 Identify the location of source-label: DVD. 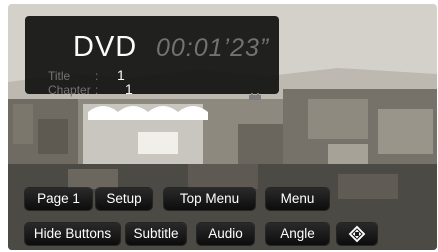
(105, 47).